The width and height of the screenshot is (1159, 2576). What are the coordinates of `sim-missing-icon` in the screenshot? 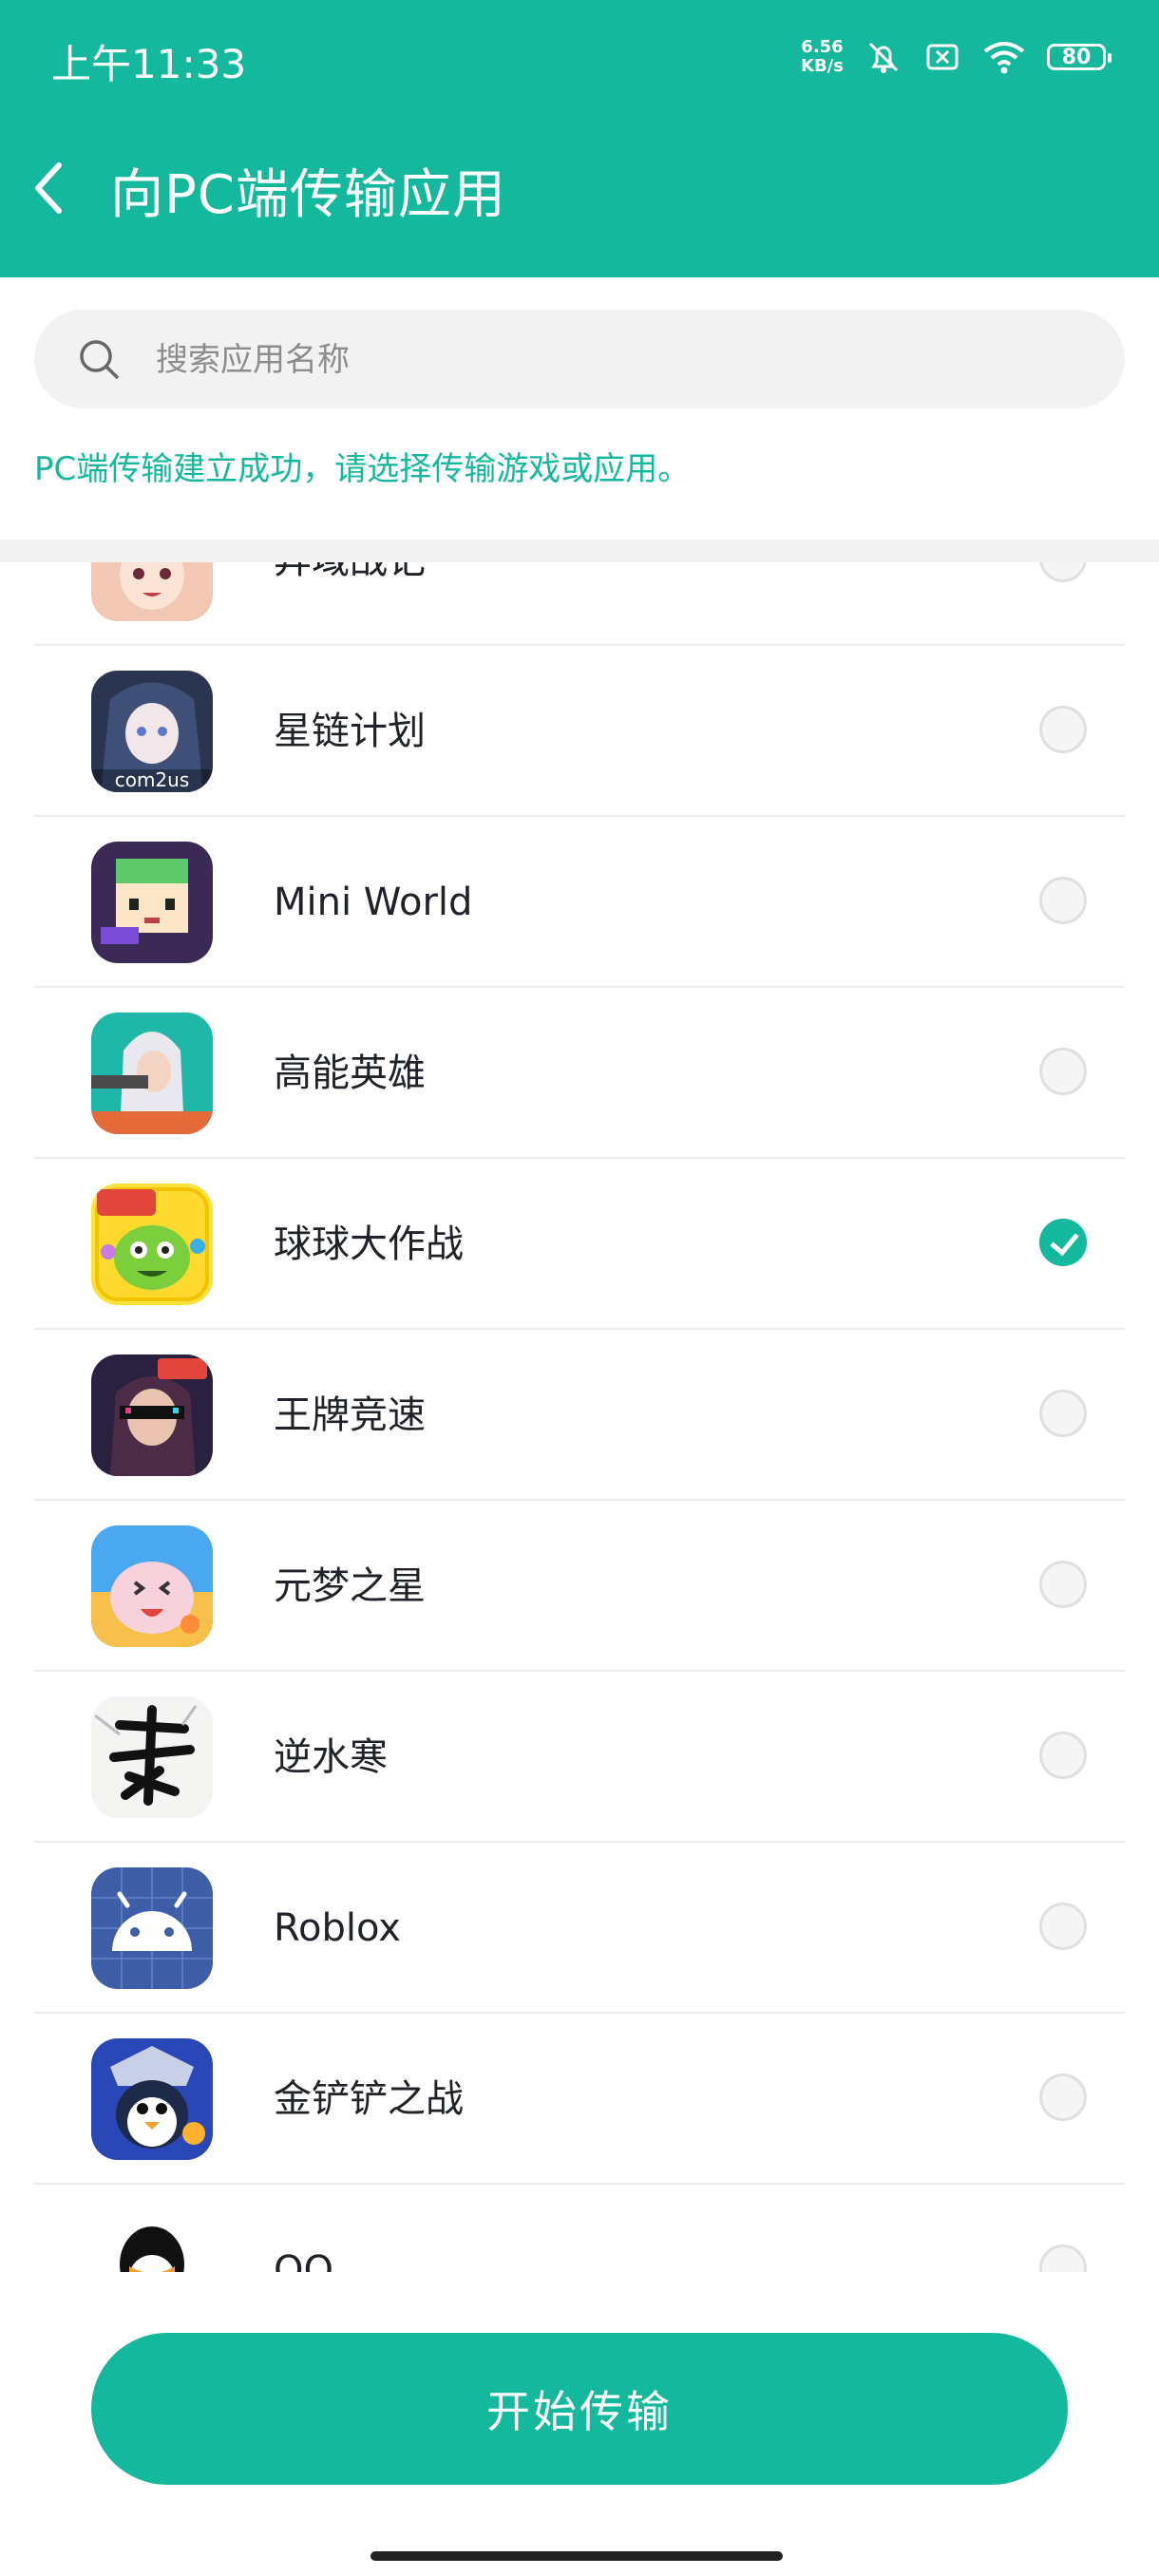 It's located at (942, 57).